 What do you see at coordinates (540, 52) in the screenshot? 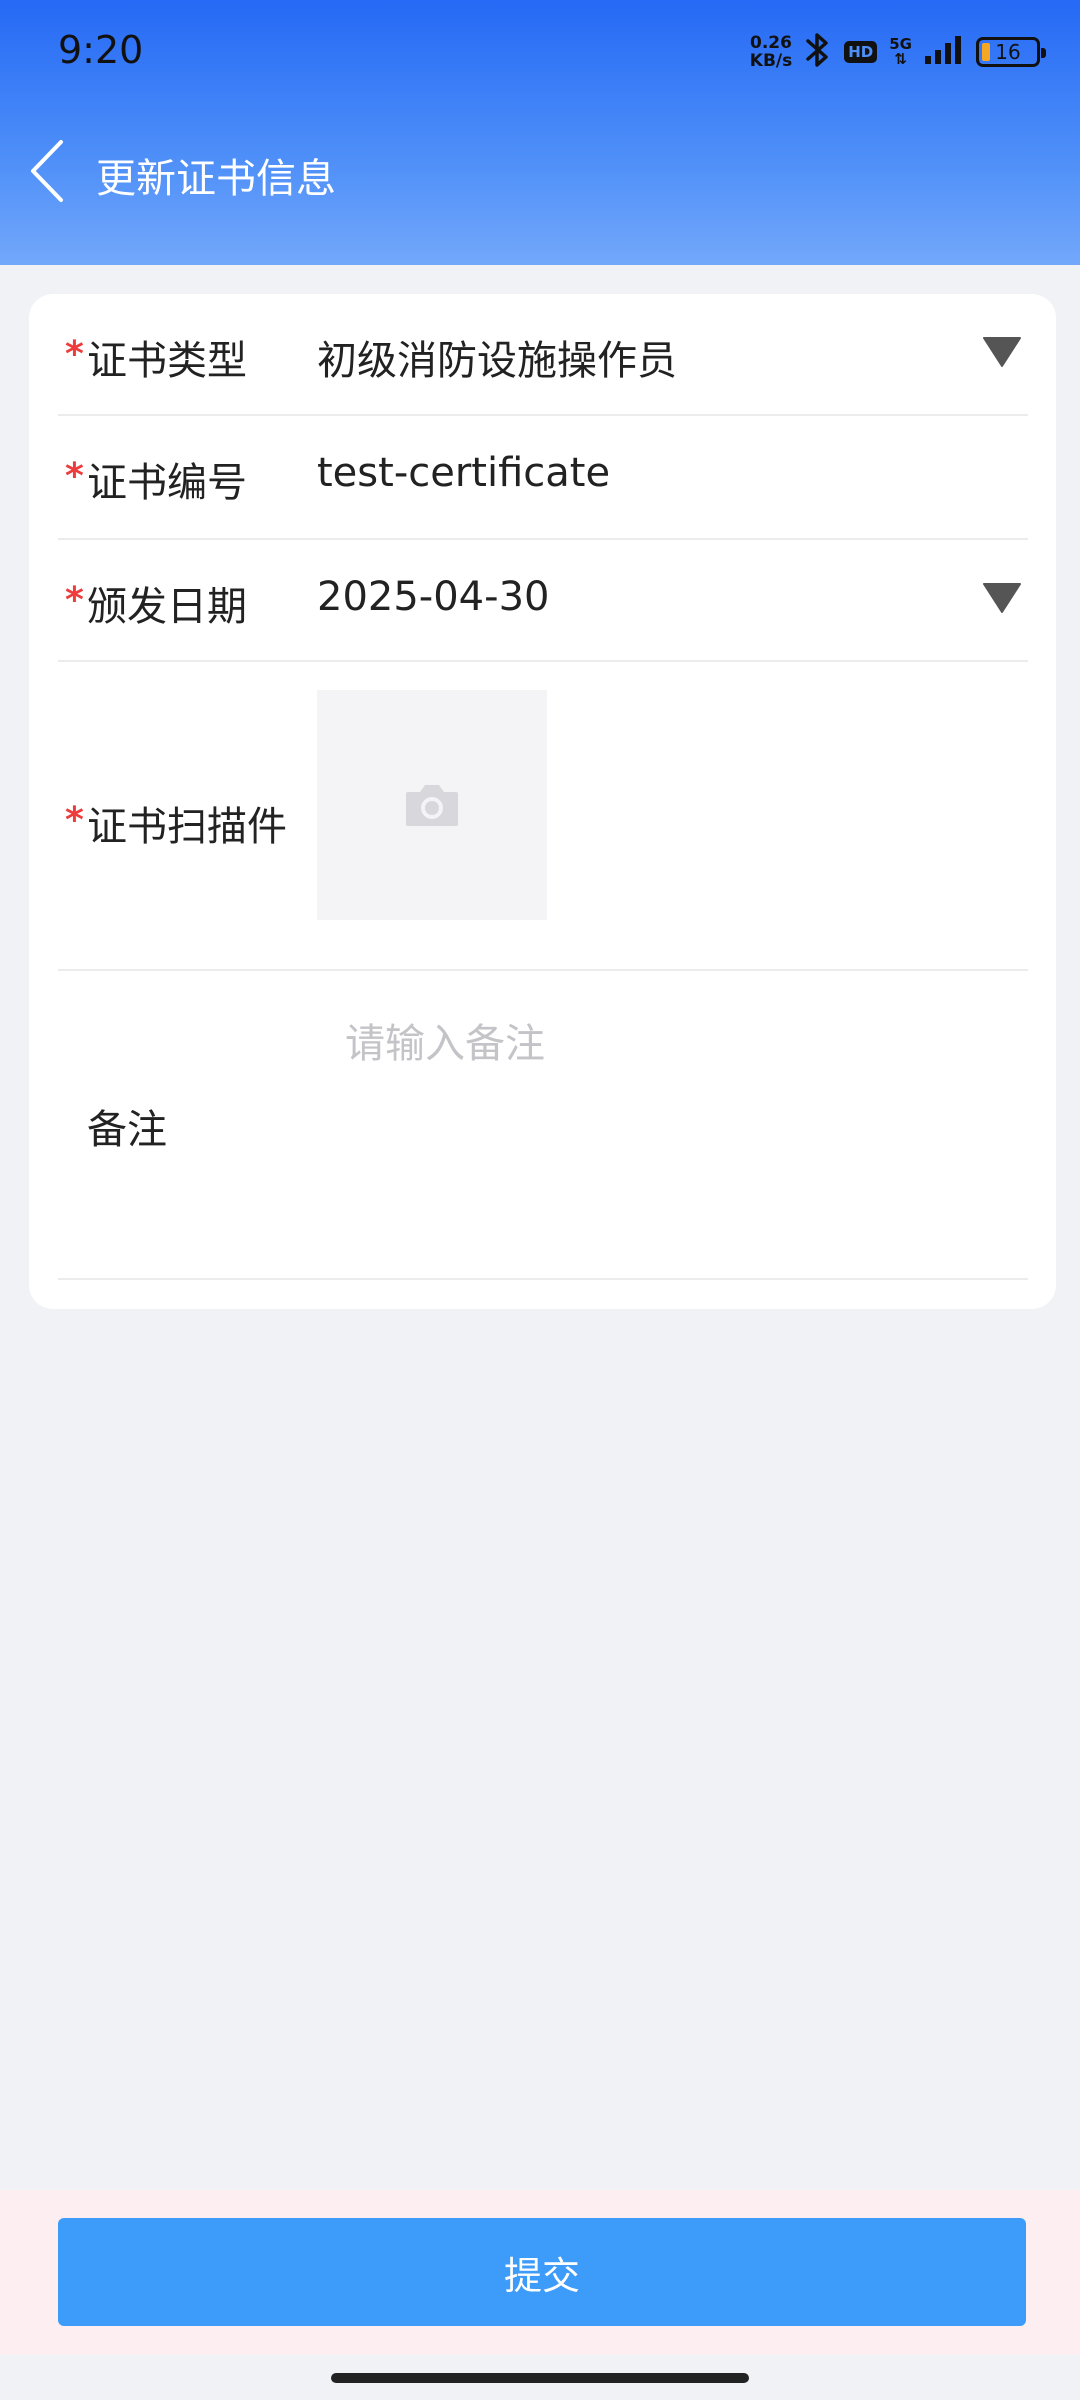
I see `status-bar: 9:20 0.26 KB/s HD 5G ⇅ 16` at bounding box center [540, 52].